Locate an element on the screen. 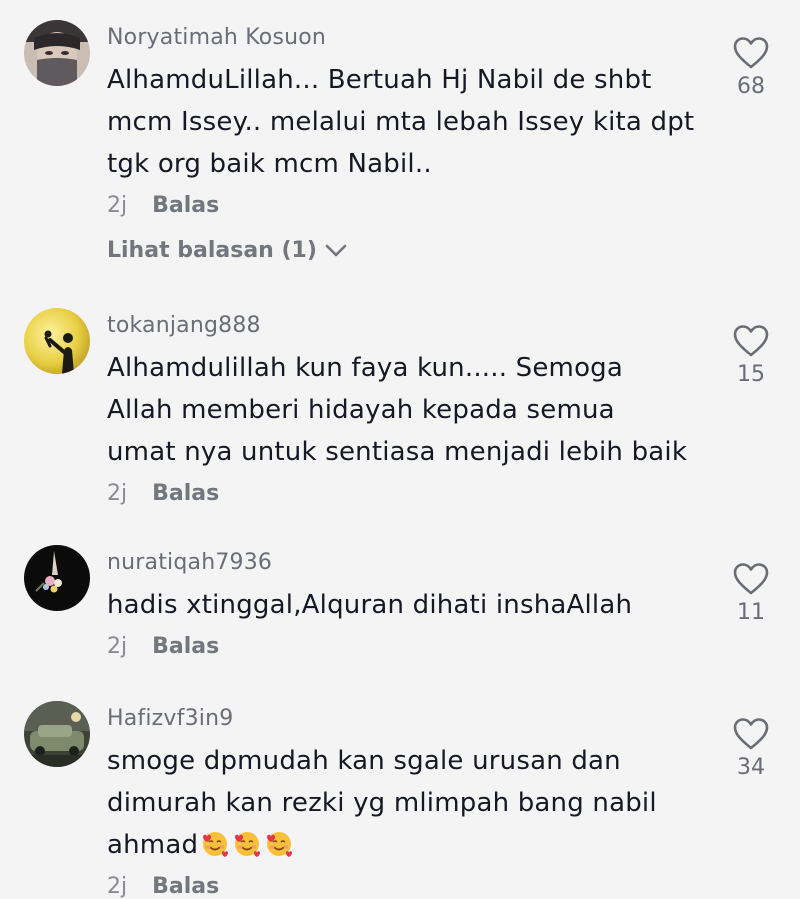  like-button: 68 is located at coordinates (751, 68).